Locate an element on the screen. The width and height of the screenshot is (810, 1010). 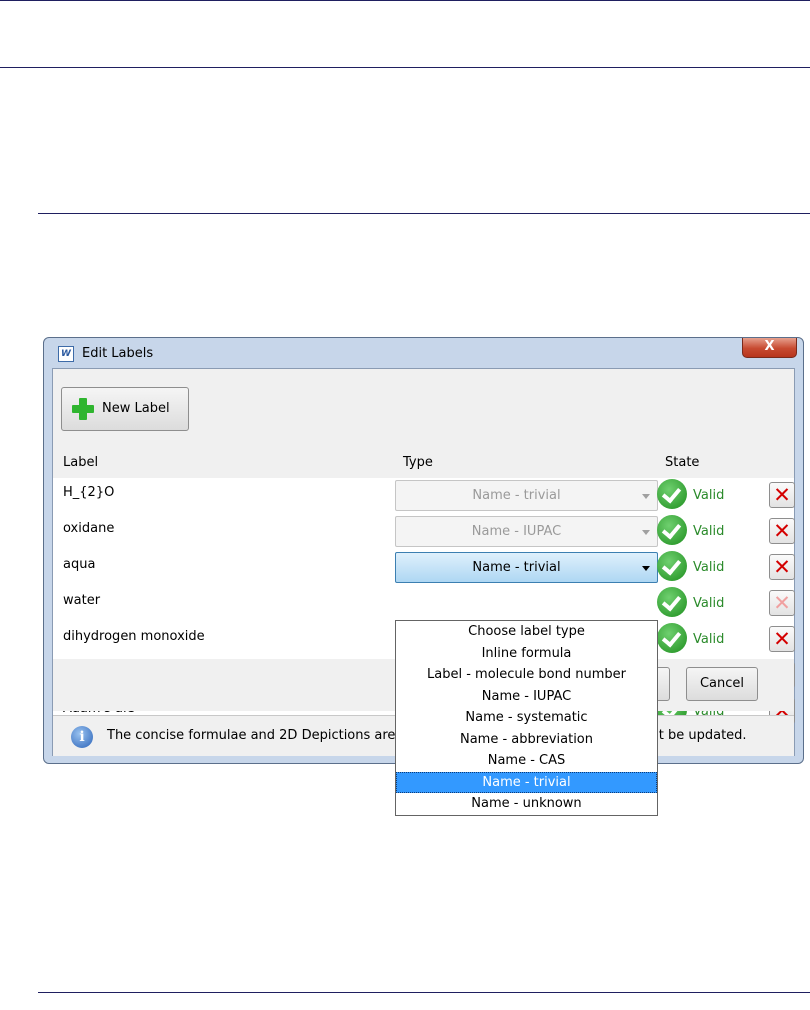
label-row: water Valid ✕ is located at coordinates (424, 604).